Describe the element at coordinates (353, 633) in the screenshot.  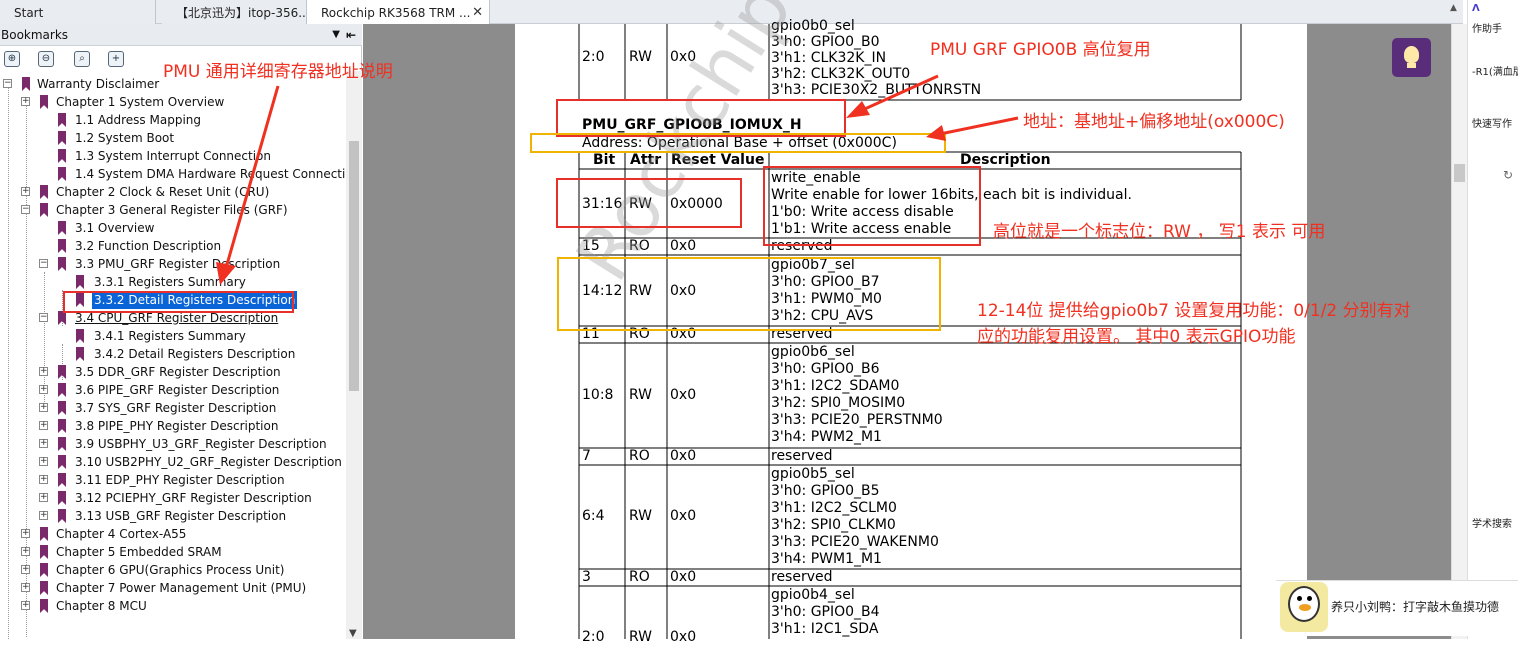
I see `scroll-down-icon: ▼` at that location.